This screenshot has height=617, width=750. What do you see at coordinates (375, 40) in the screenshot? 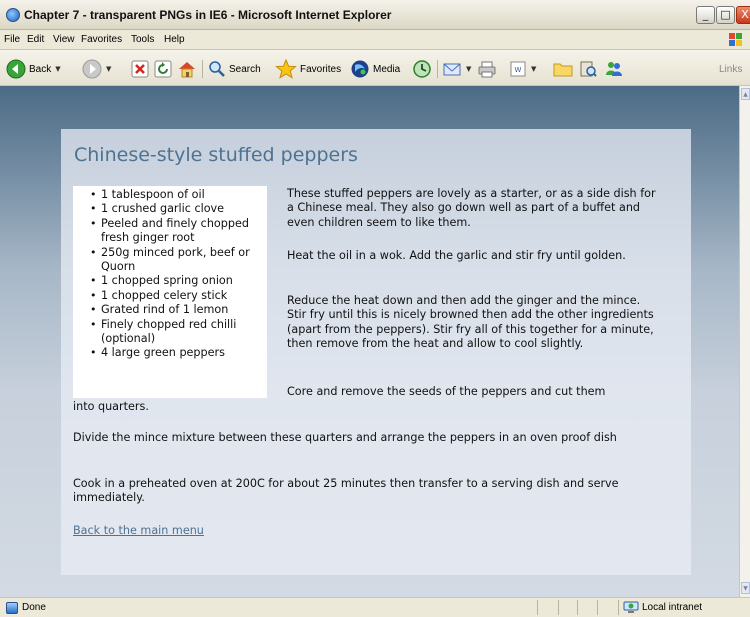
I see `menu-bar: File Edit View Favorites Tools Help` at bounding box center [375, 40].